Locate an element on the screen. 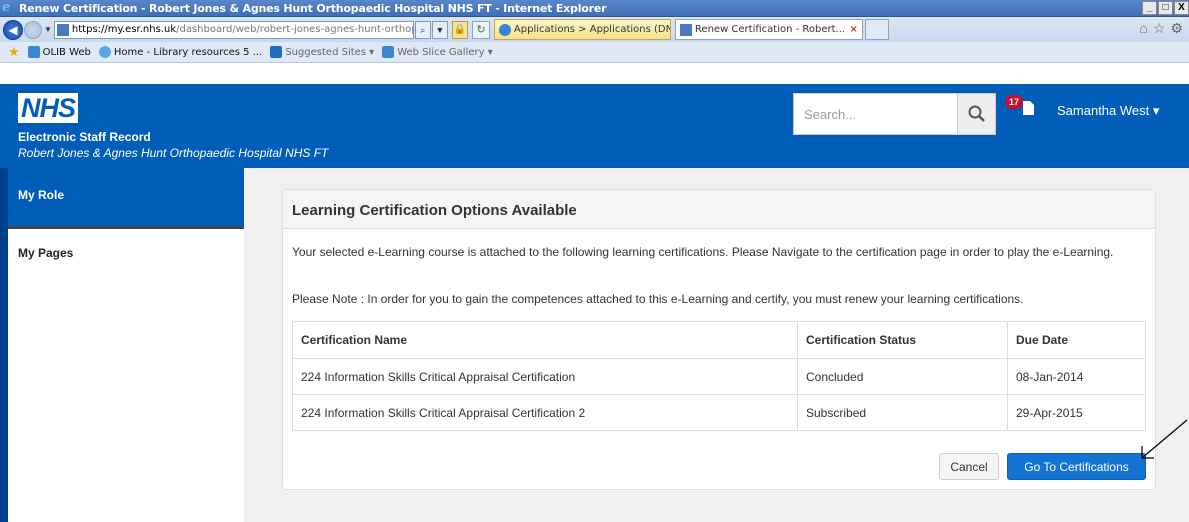 The height and width of the screenshot is (522, 1189). browser-tab-renew-certification: Renew Certification - Robert... × is located at coordinates (768, 29).